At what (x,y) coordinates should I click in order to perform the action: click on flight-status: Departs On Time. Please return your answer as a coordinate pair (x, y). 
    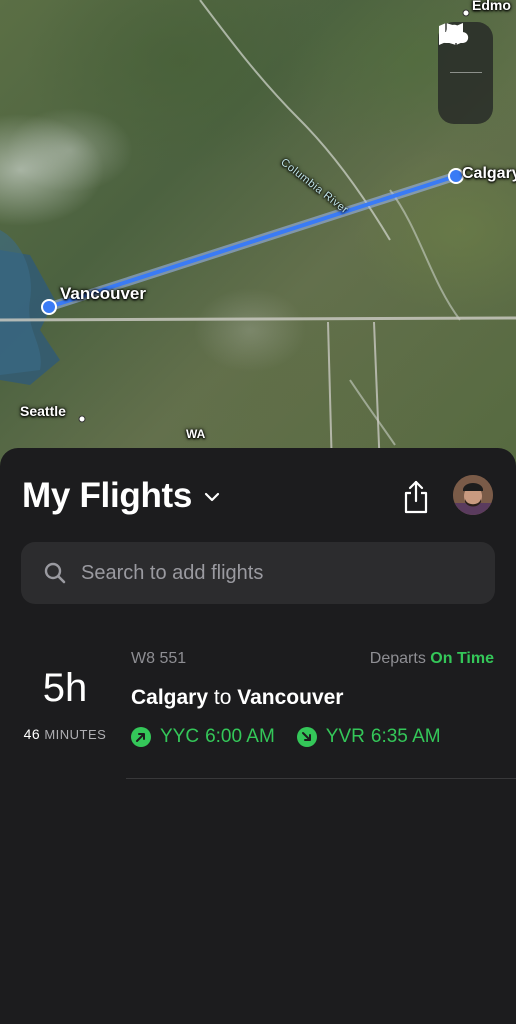
    Looking at the image, I should click on (432, 659).